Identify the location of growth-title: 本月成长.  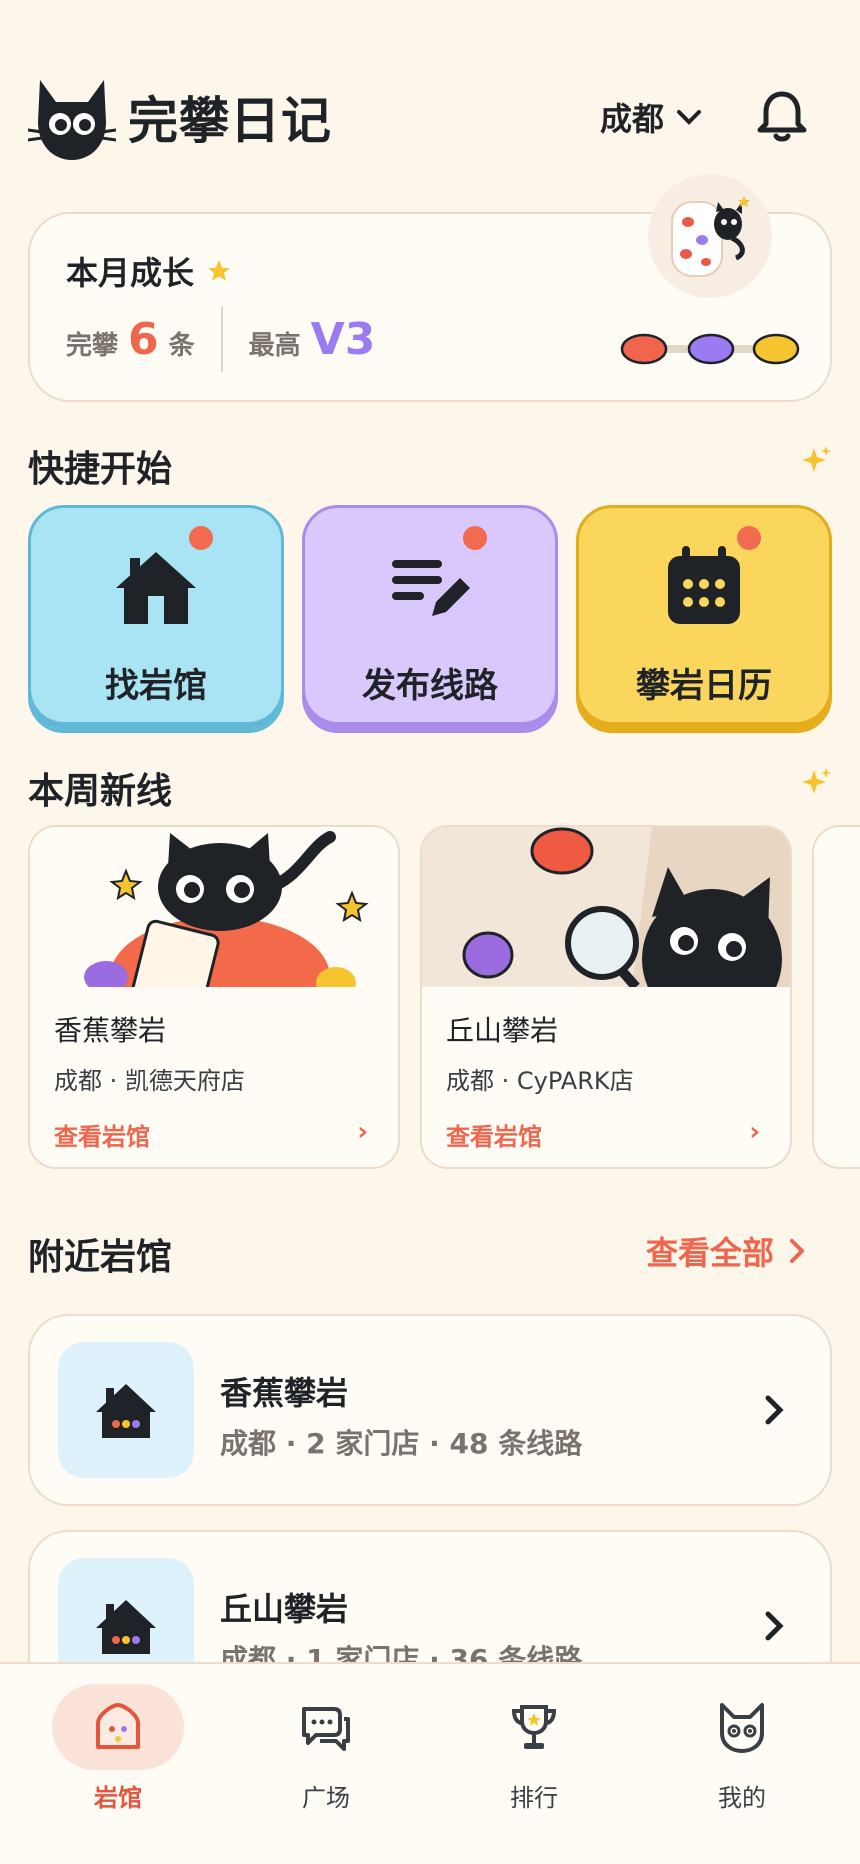
(149, 271).